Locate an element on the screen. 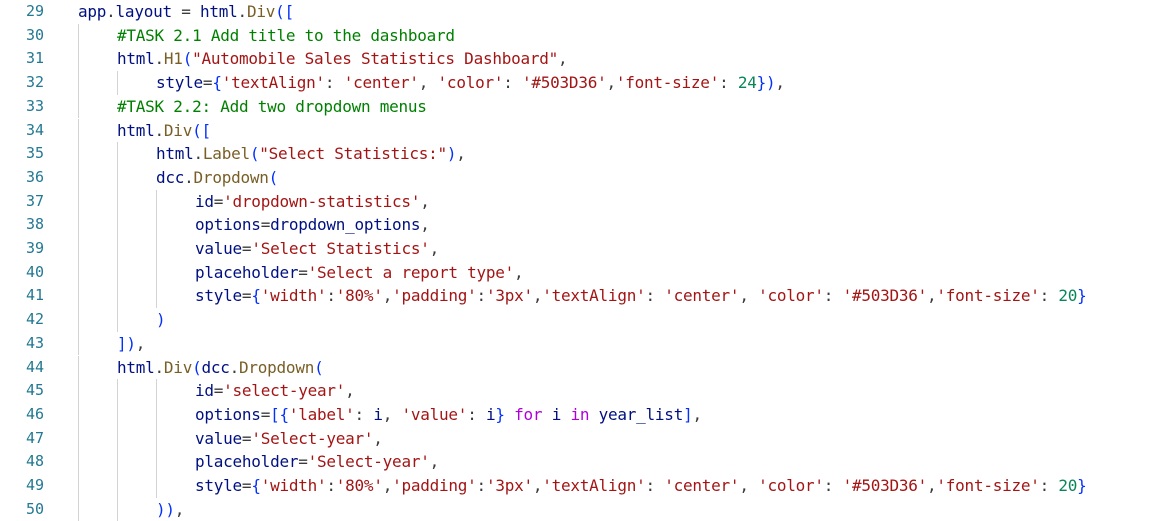  line-number: 33 is located at coordinates (34, 105).